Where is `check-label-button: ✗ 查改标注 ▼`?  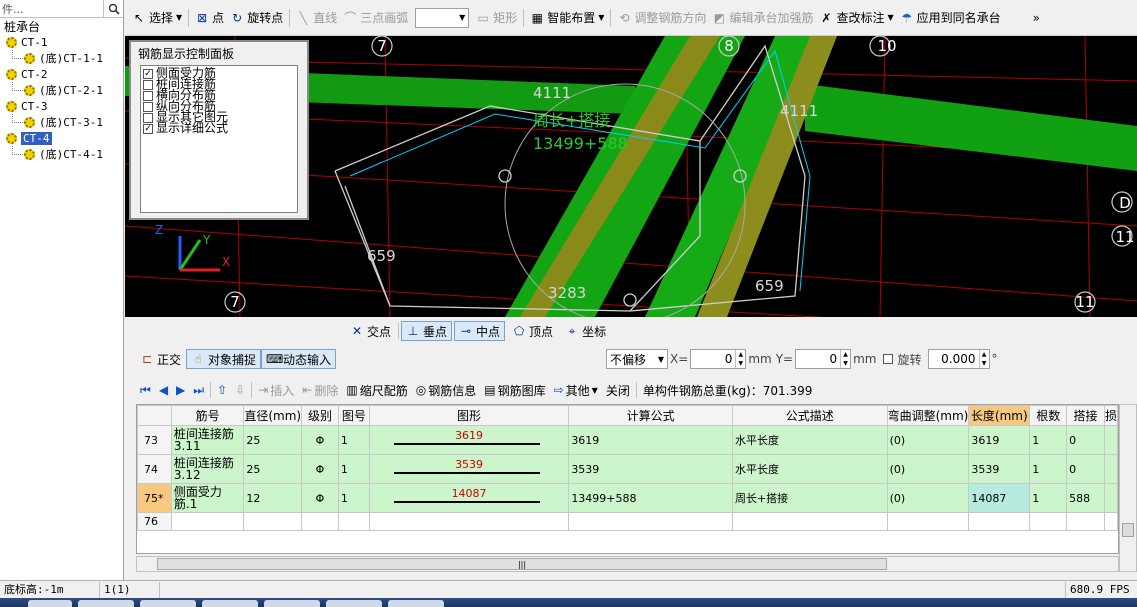
check-label-button: ✗ 查改标注 ▼ is located at coordinates (856, 18).